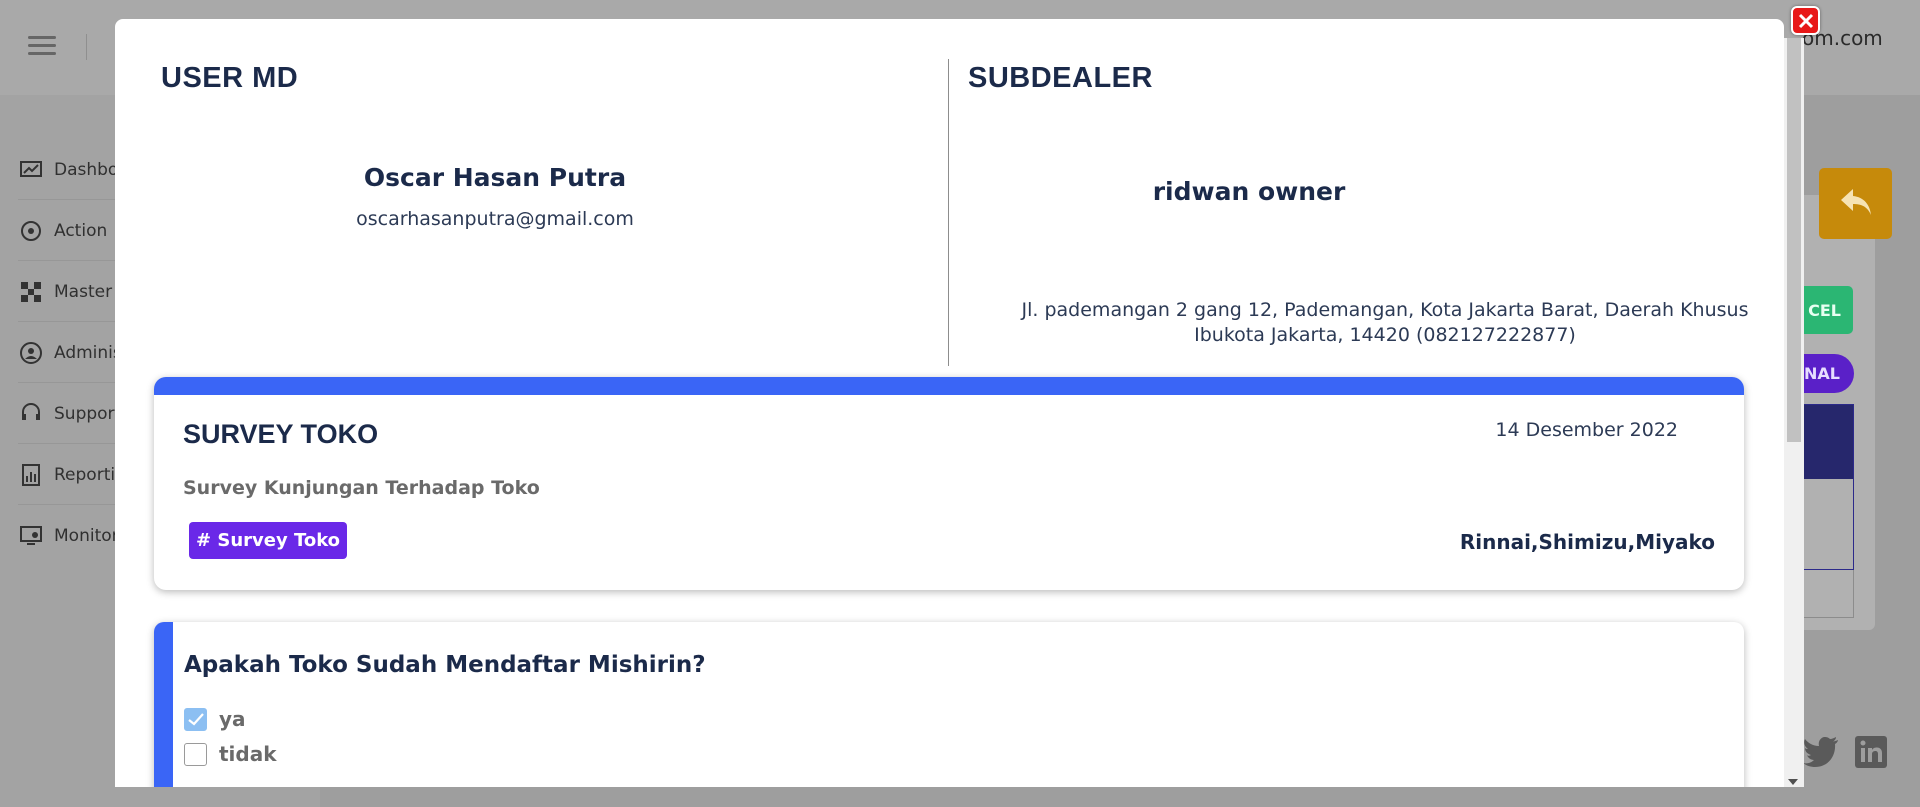 This screenshot has height=807, width=1920. I want to click on close-modal-button, so click(1805, 20).